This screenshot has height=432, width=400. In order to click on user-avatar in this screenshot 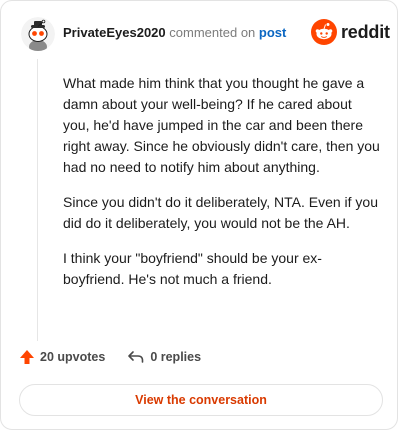, I will do `click(38, 34)`.